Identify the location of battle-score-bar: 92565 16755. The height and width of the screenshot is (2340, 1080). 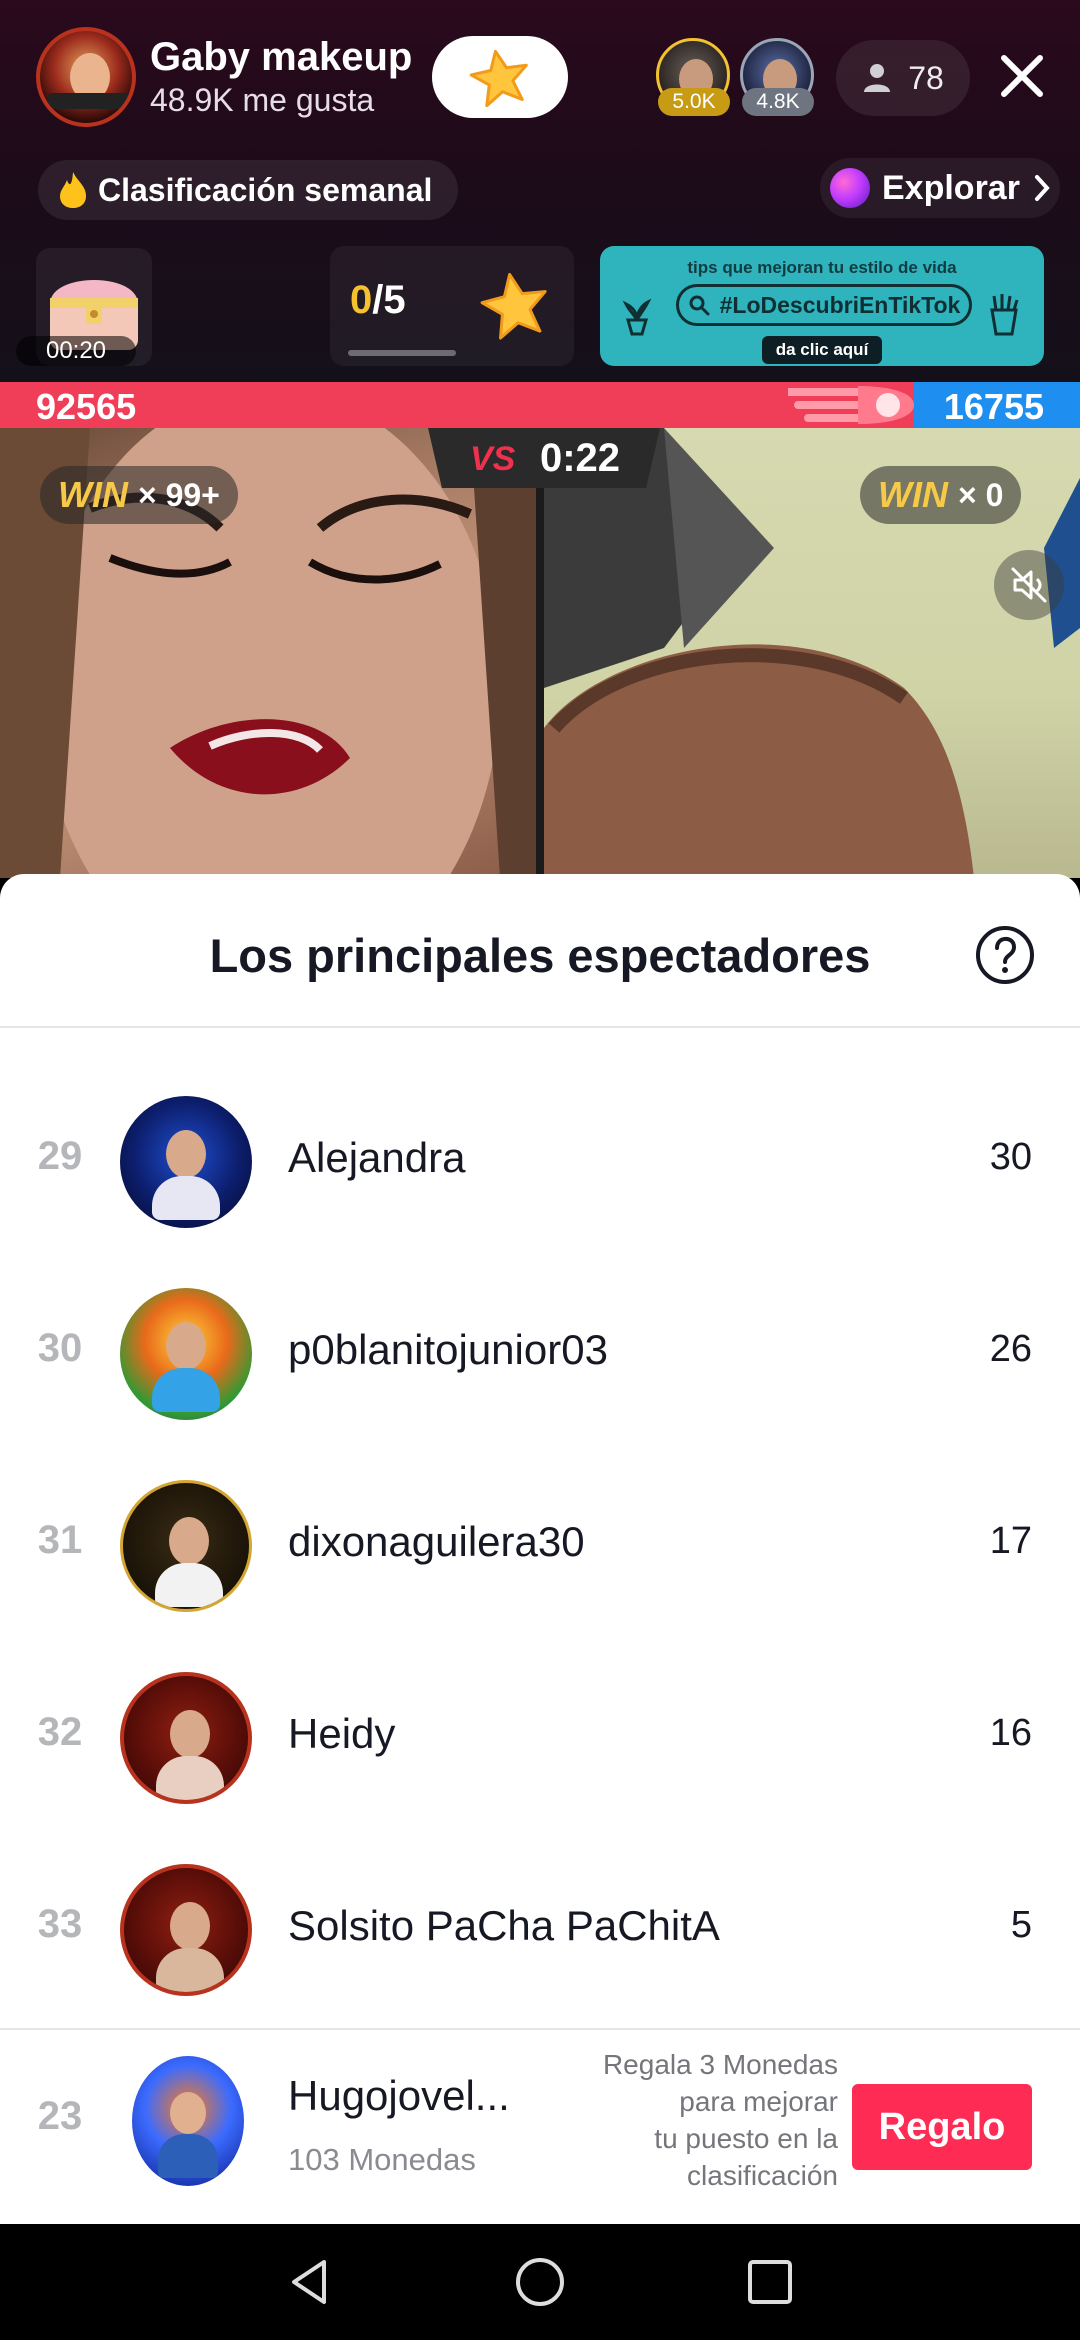
(540, 405).